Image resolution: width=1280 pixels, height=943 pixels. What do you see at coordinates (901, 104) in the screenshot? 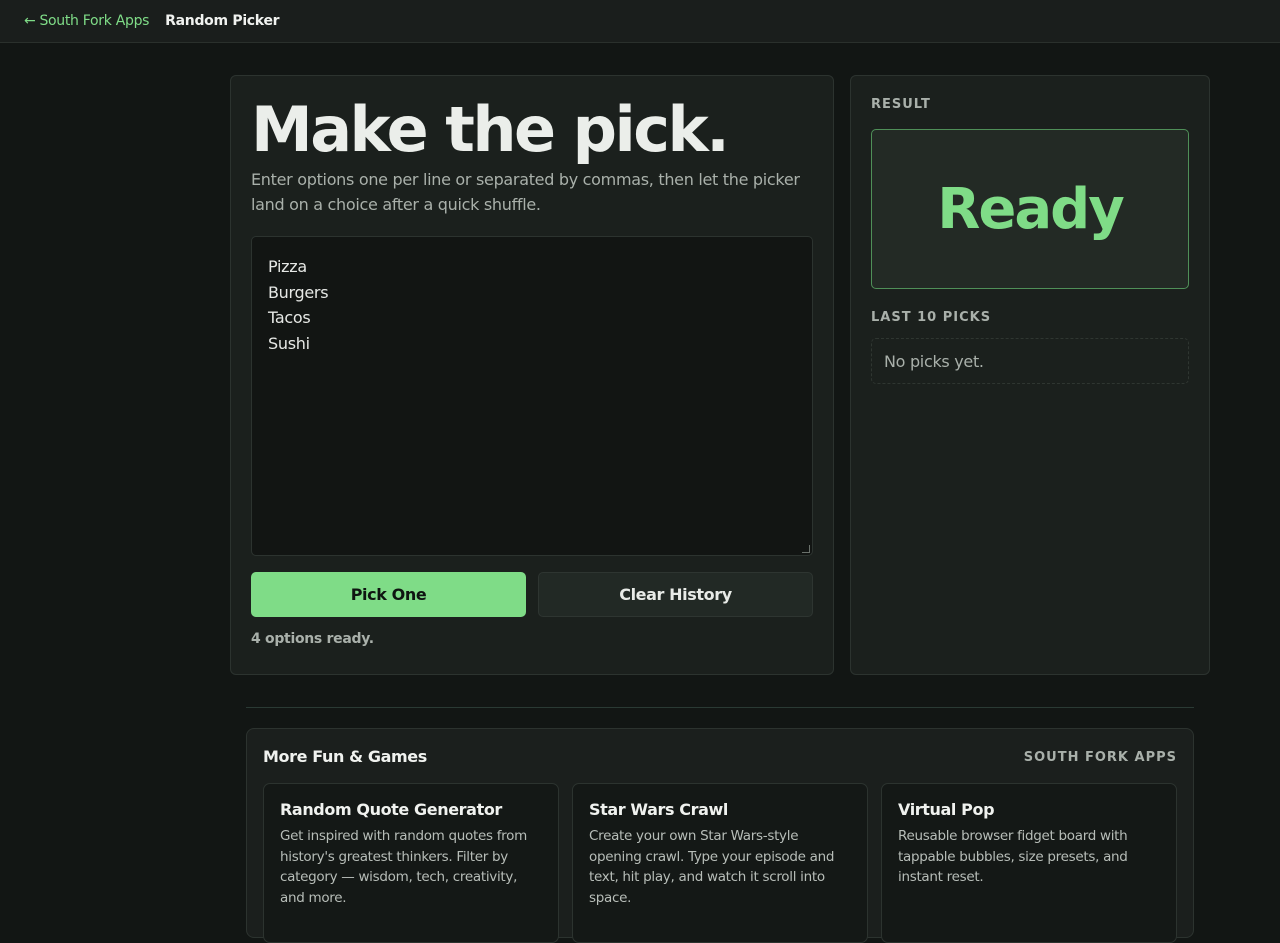
I see `result-label: RESULT` at bounding box center [901, 104].